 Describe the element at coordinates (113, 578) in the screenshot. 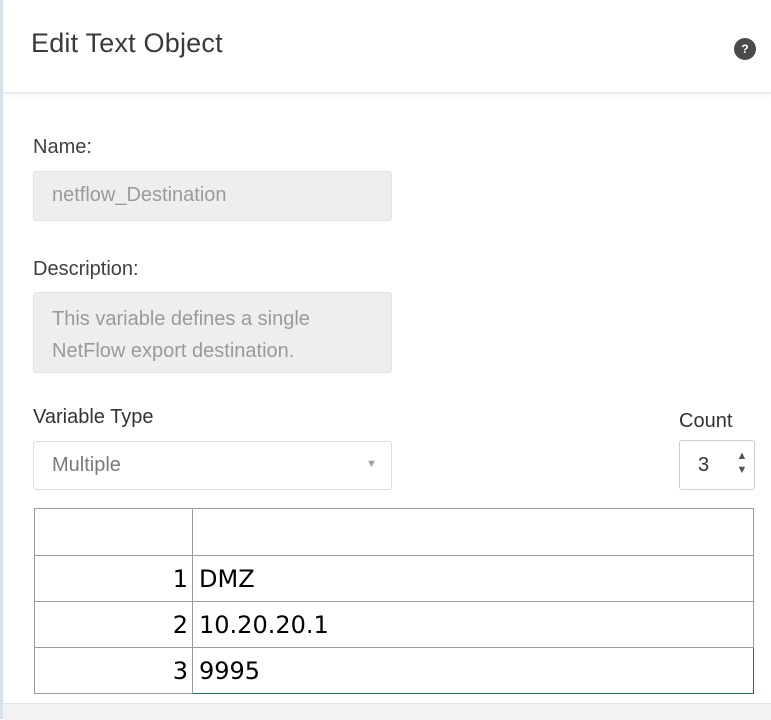

I see `row-index-cell: 1` at that location.